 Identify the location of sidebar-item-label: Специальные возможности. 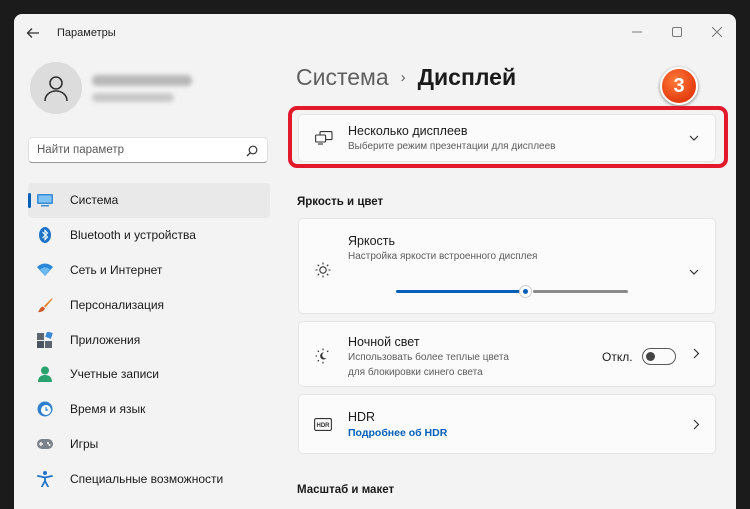
(147, 478).